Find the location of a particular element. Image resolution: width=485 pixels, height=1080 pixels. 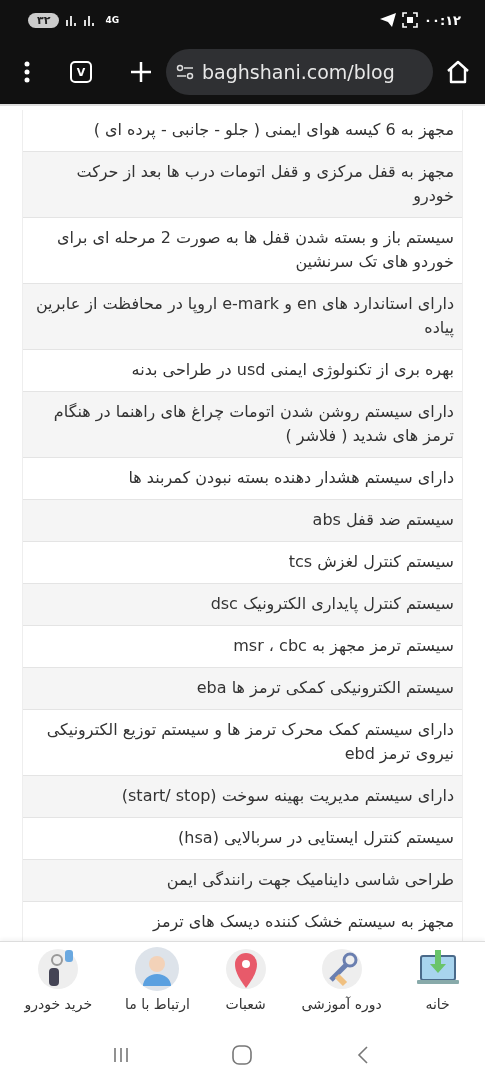

nav-item: دوره آموزشی is located at coordinates (341, 986).